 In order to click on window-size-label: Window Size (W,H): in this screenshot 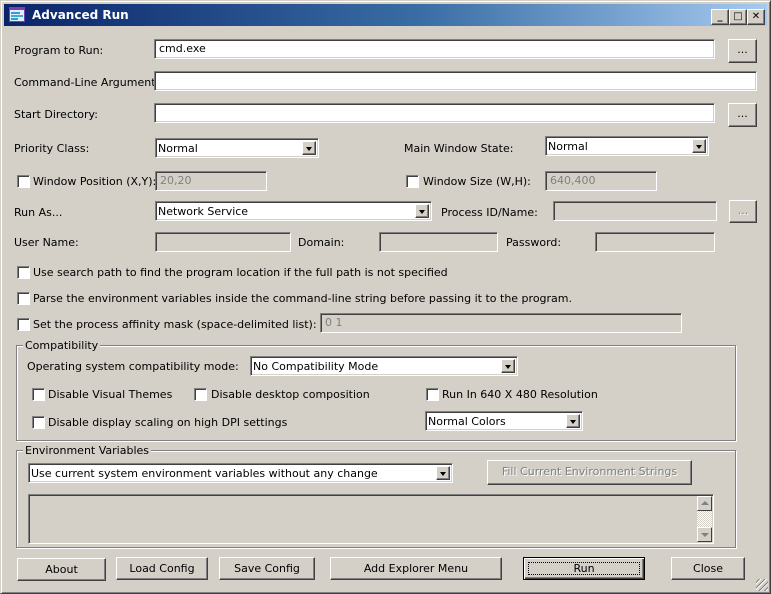, I will do `click(477, 181)`.